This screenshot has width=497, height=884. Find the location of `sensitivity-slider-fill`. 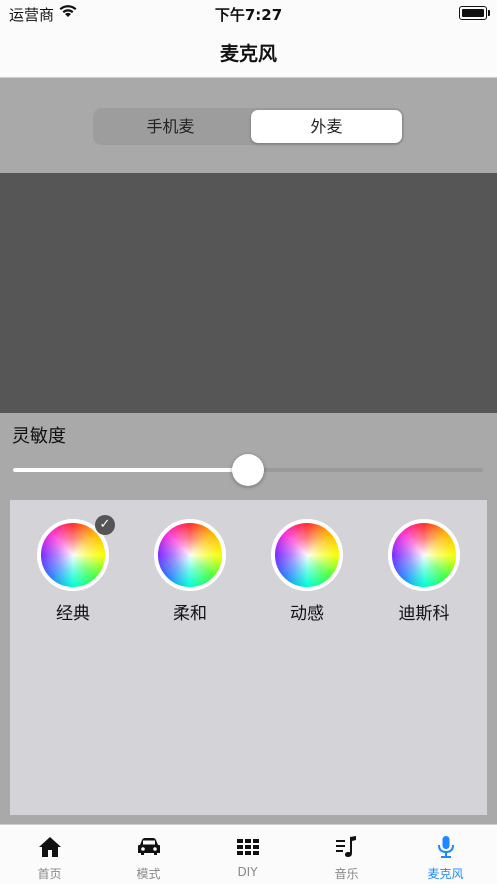

sensitivity-slider-fill is located at coordinates (130, 470).